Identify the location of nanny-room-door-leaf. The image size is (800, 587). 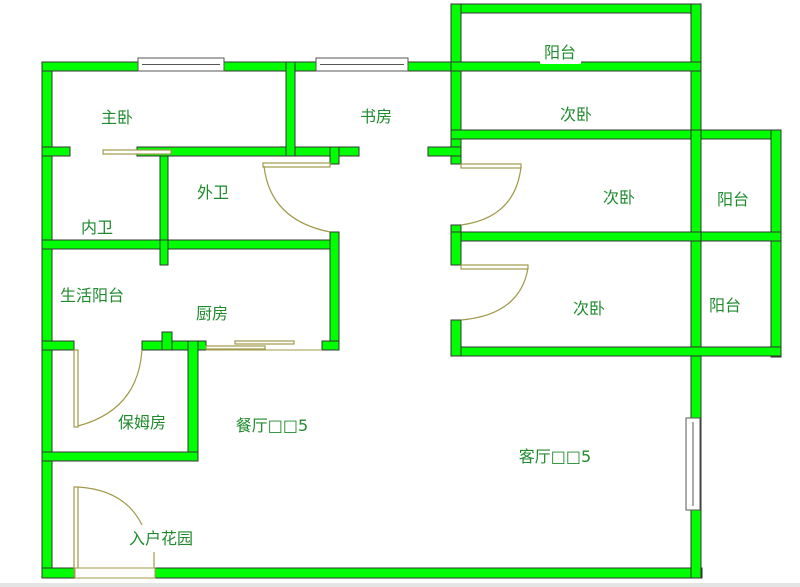
(76, 388).